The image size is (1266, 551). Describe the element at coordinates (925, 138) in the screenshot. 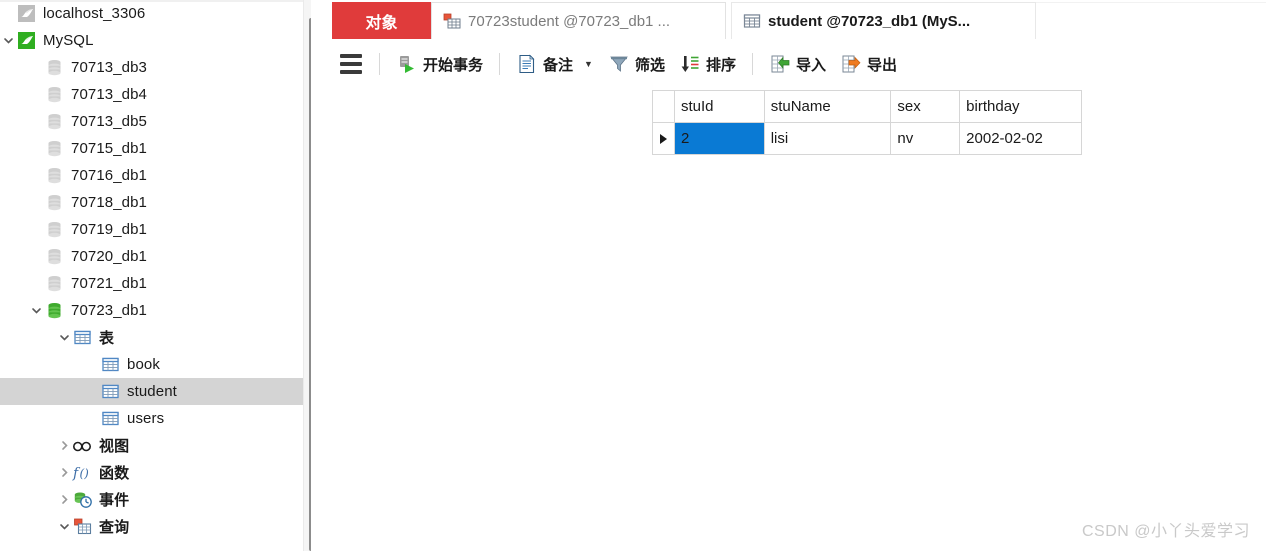

I see `cell-sex: nv` at that location.